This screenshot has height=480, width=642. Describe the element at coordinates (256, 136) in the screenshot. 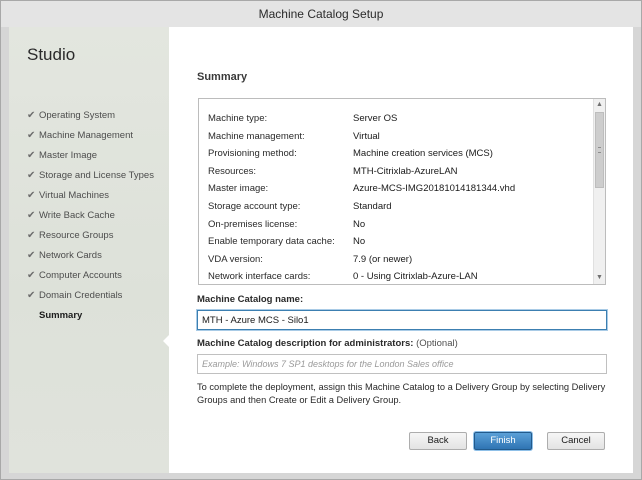

I see `summary-key: Machine management:` at that location.